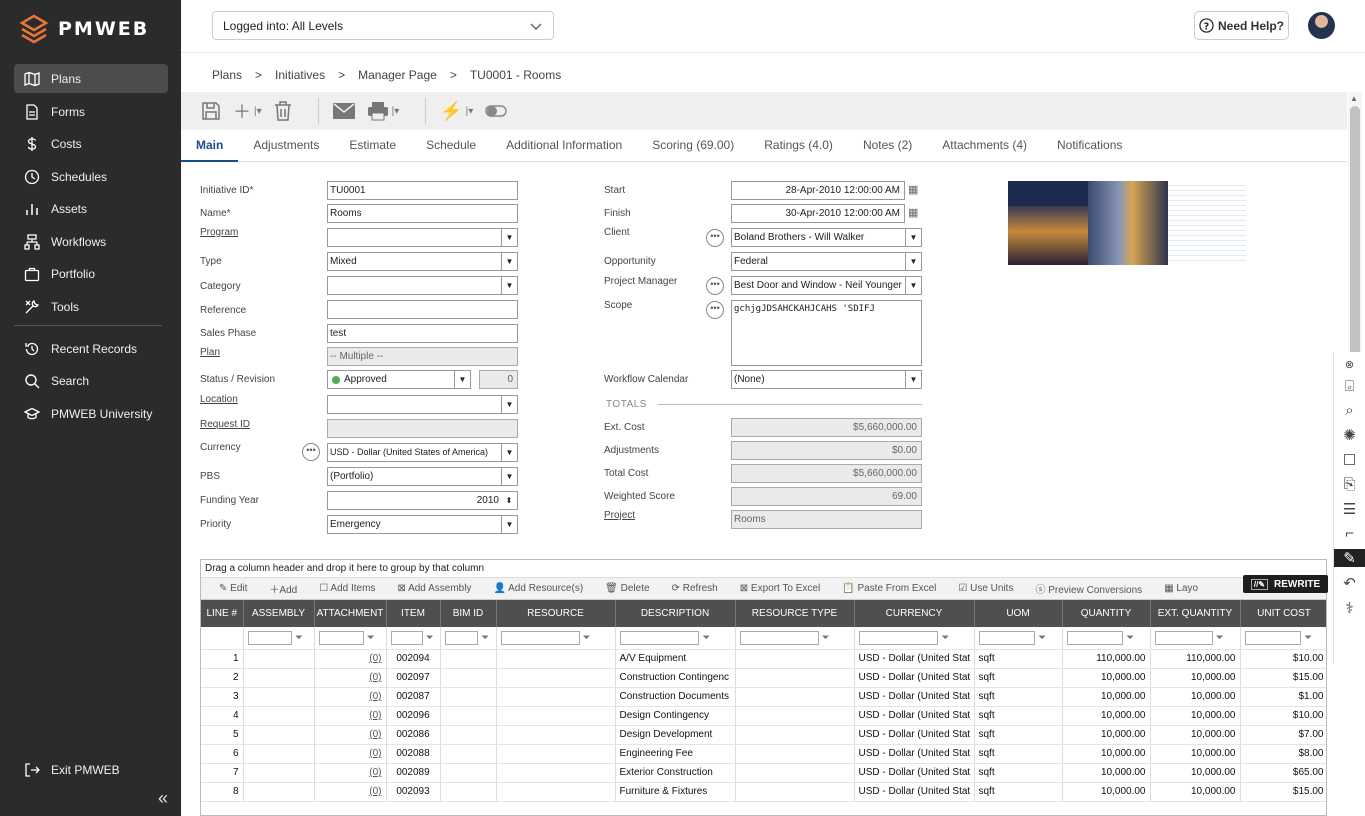 The height and width of the screenshot is (816, 1365). Describe the element at coordinates (91, 241) in the screenshot. I see `sidebar-item-workflows: Workflows` at that location.